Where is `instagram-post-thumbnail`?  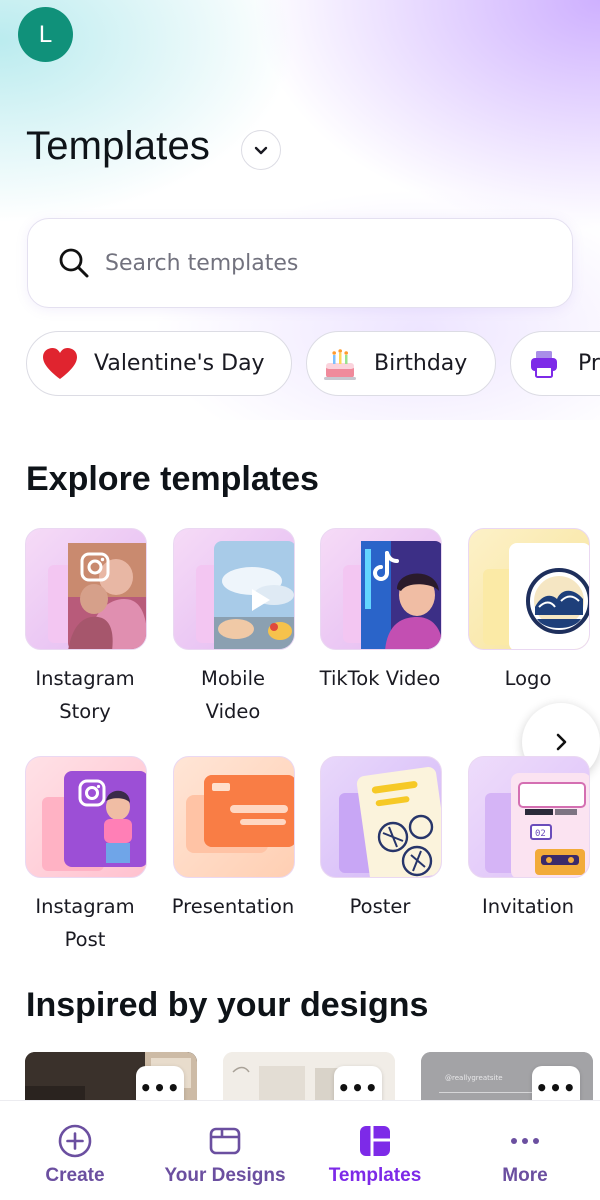 instagram-post-thumbnail is located at coordinates (94, 821).